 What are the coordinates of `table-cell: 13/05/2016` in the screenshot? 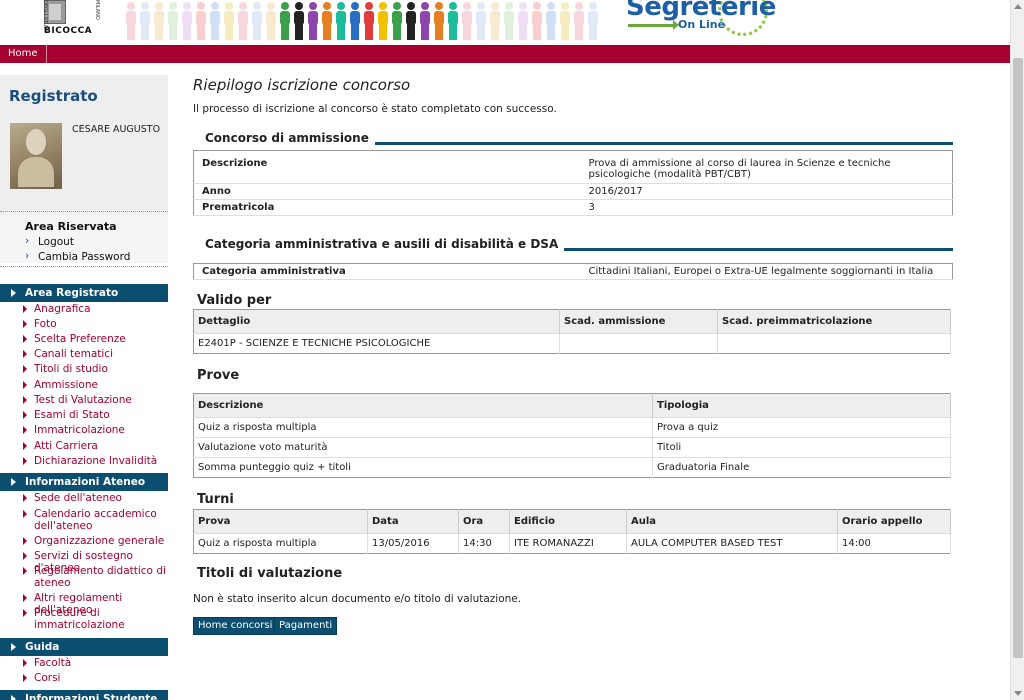 It's located at (413, 543).